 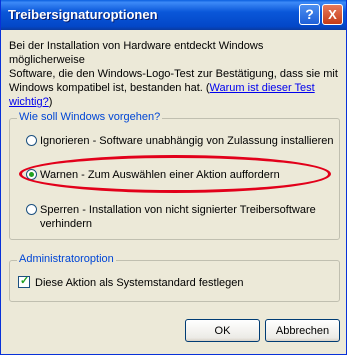 What do you see at coordinates (309, 14) in the screenshot?
I see `help-button: ?` at bounding box center [309, 14].